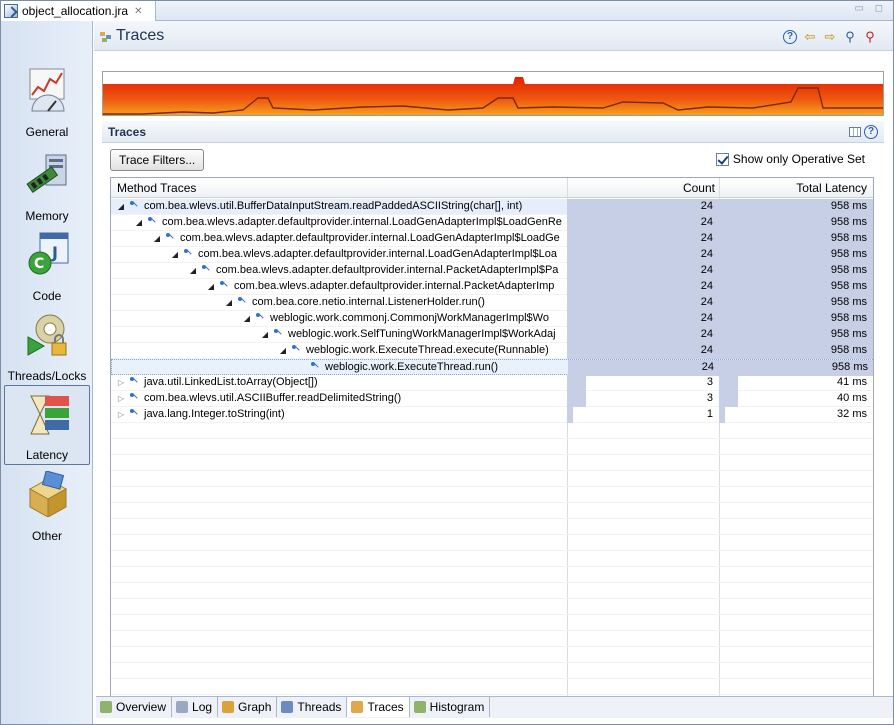 This screenshot has width=894, height=725. Describe the element at coordinates (156, 188) in the screenshot. I see `column-header-method-traces: Method Traces` at that location.